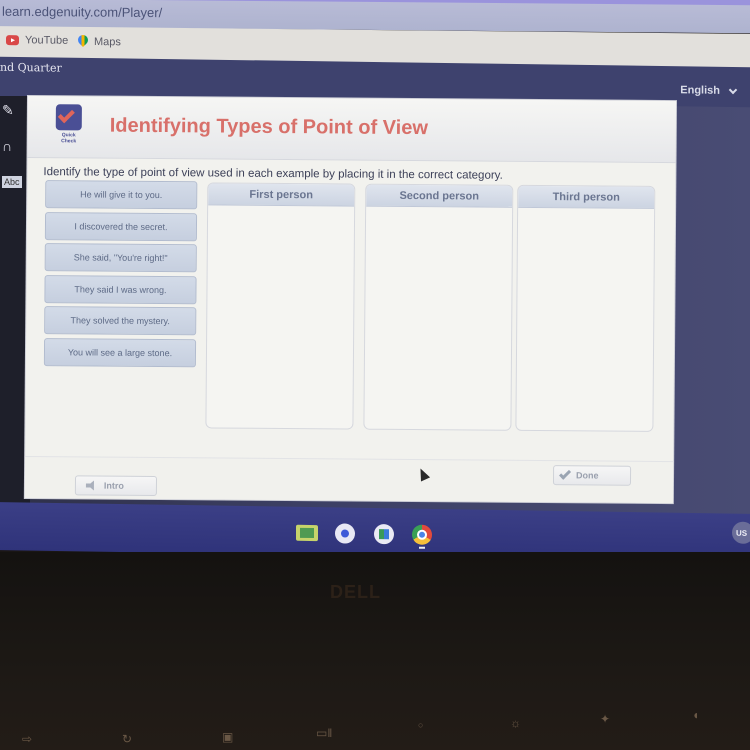 The image size is (750, 750). I want to click on drop-zone-third-person: Third person, so click(585, 308).